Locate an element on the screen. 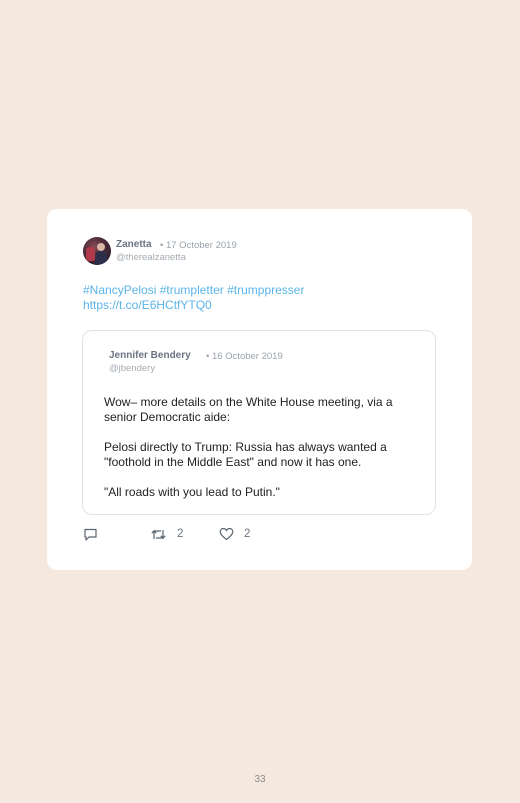  like-count: 2 is located at coordinates (247, 534).